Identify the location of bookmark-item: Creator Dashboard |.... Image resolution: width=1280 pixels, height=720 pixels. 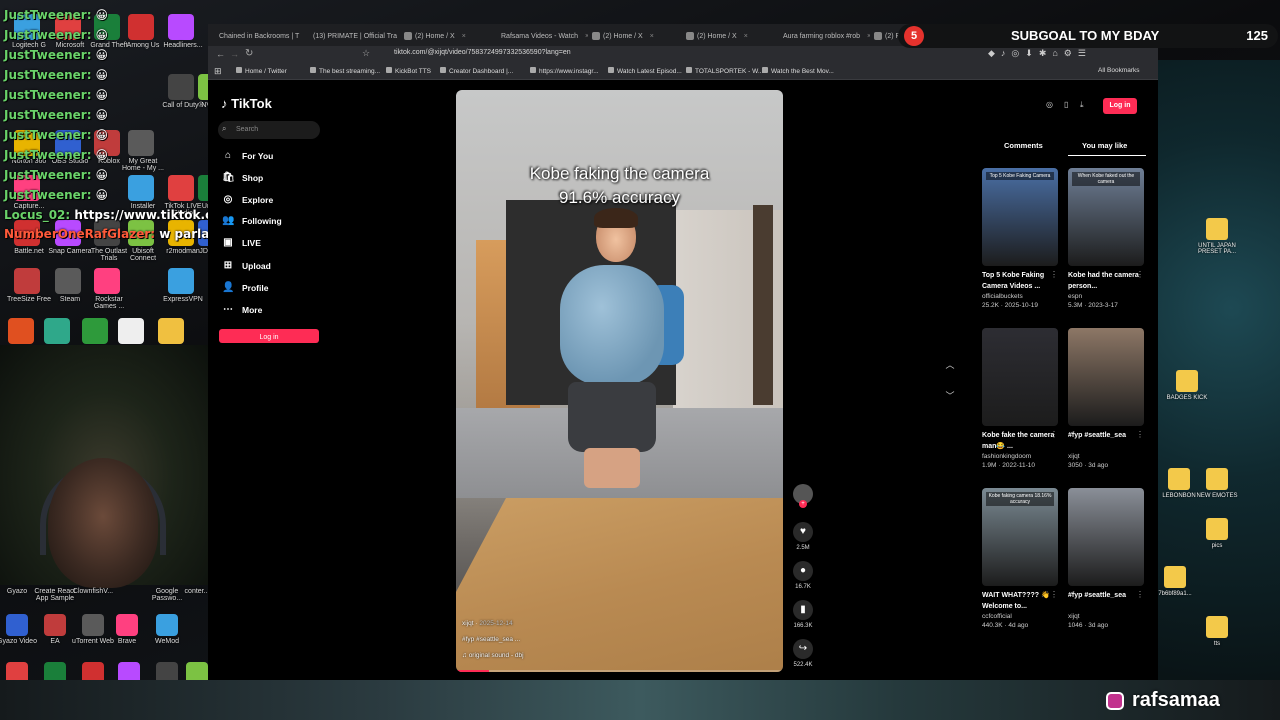
(476, 71).